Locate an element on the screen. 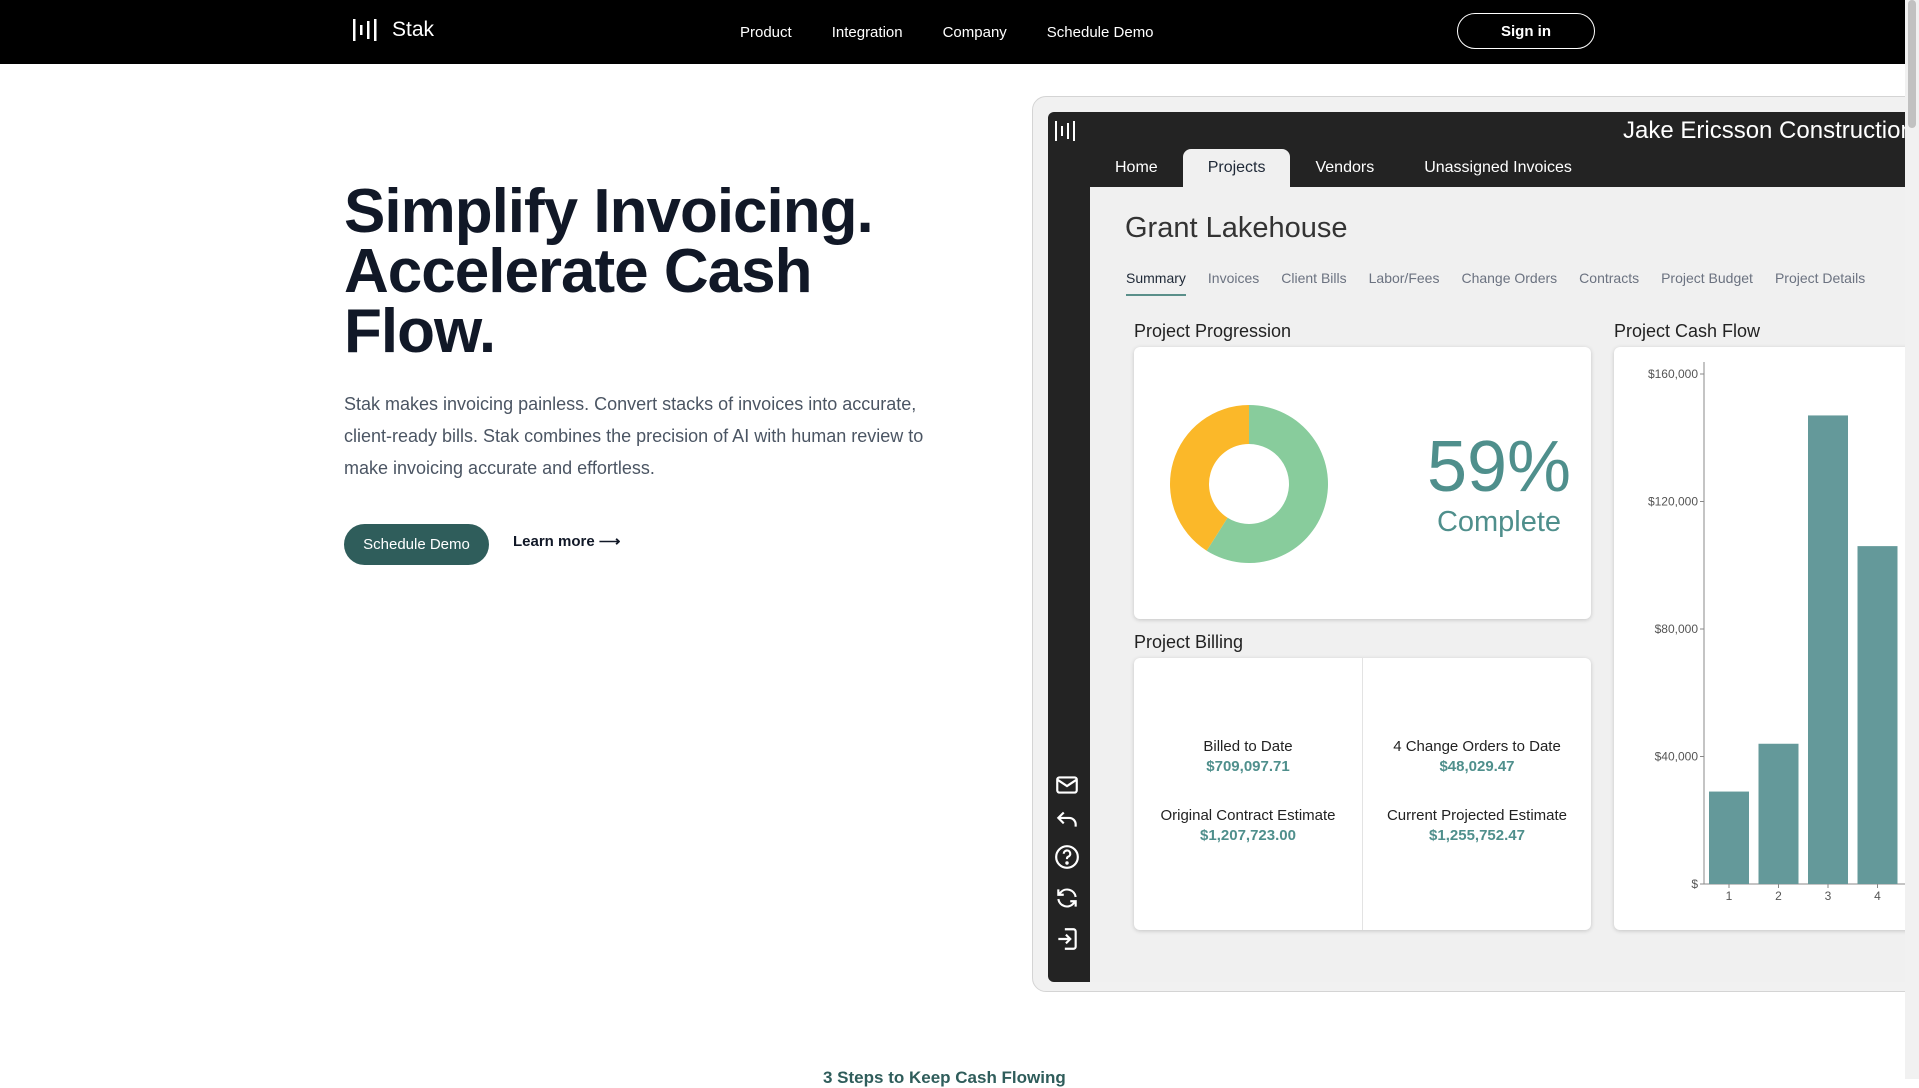 The width and height of the screenshot is (1919, 1088). logout-icon is located at coordinates (1067, 939).